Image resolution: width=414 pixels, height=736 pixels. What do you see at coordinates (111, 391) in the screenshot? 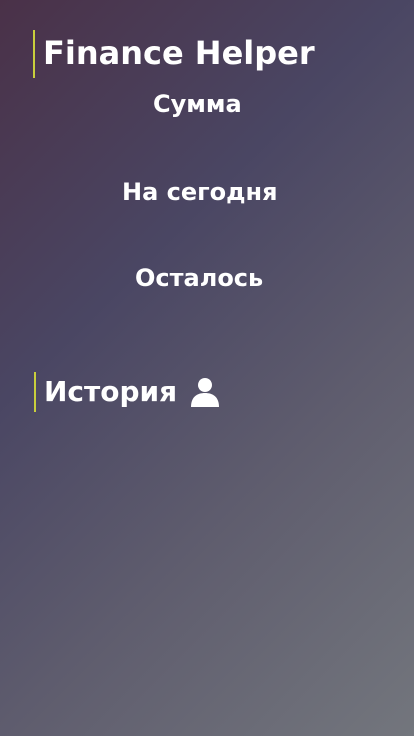
I see `history-label: История` at bounding box center [111, 391].